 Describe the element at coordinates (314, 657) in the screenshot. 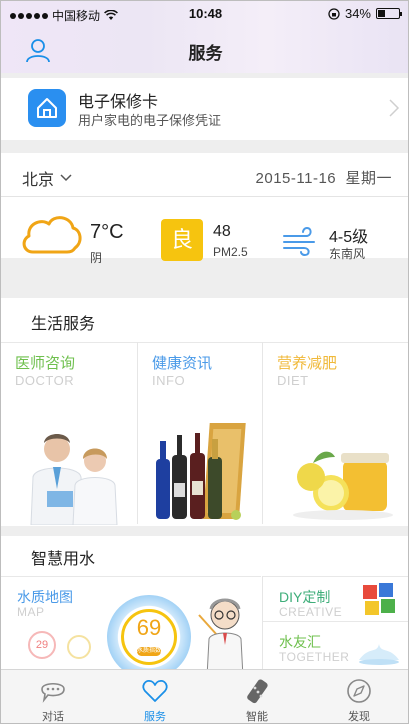

I see `water-friends-subtitle: TOGETHER` at that location.